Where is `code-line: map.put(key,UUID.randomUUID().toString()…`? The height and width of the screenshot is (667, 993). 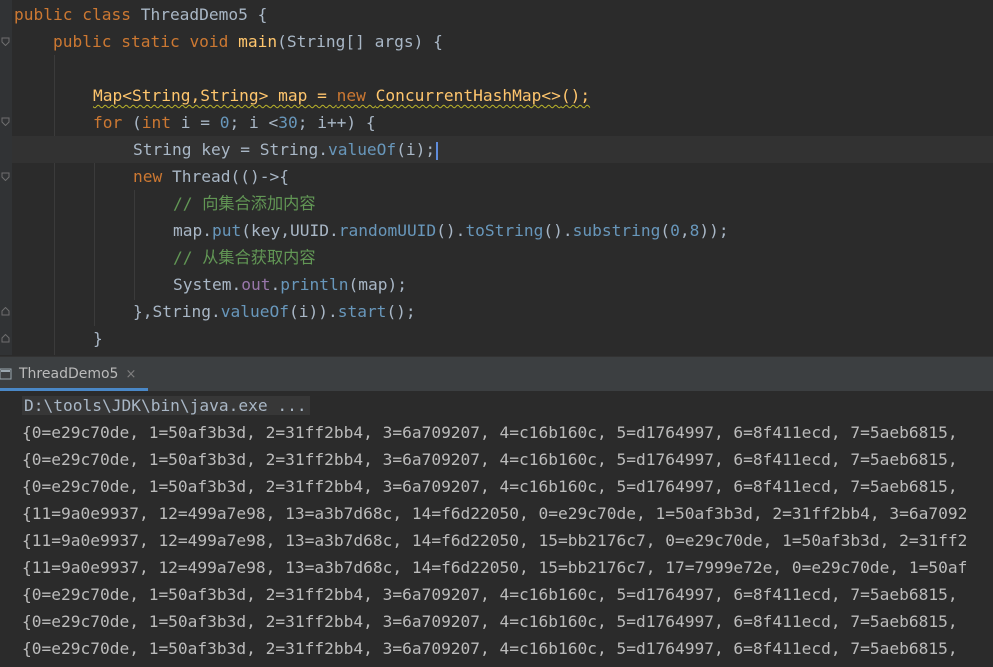
code-line: map.put(key,UUID.randomUUID().toString()… is located at coordinates (451, 230).